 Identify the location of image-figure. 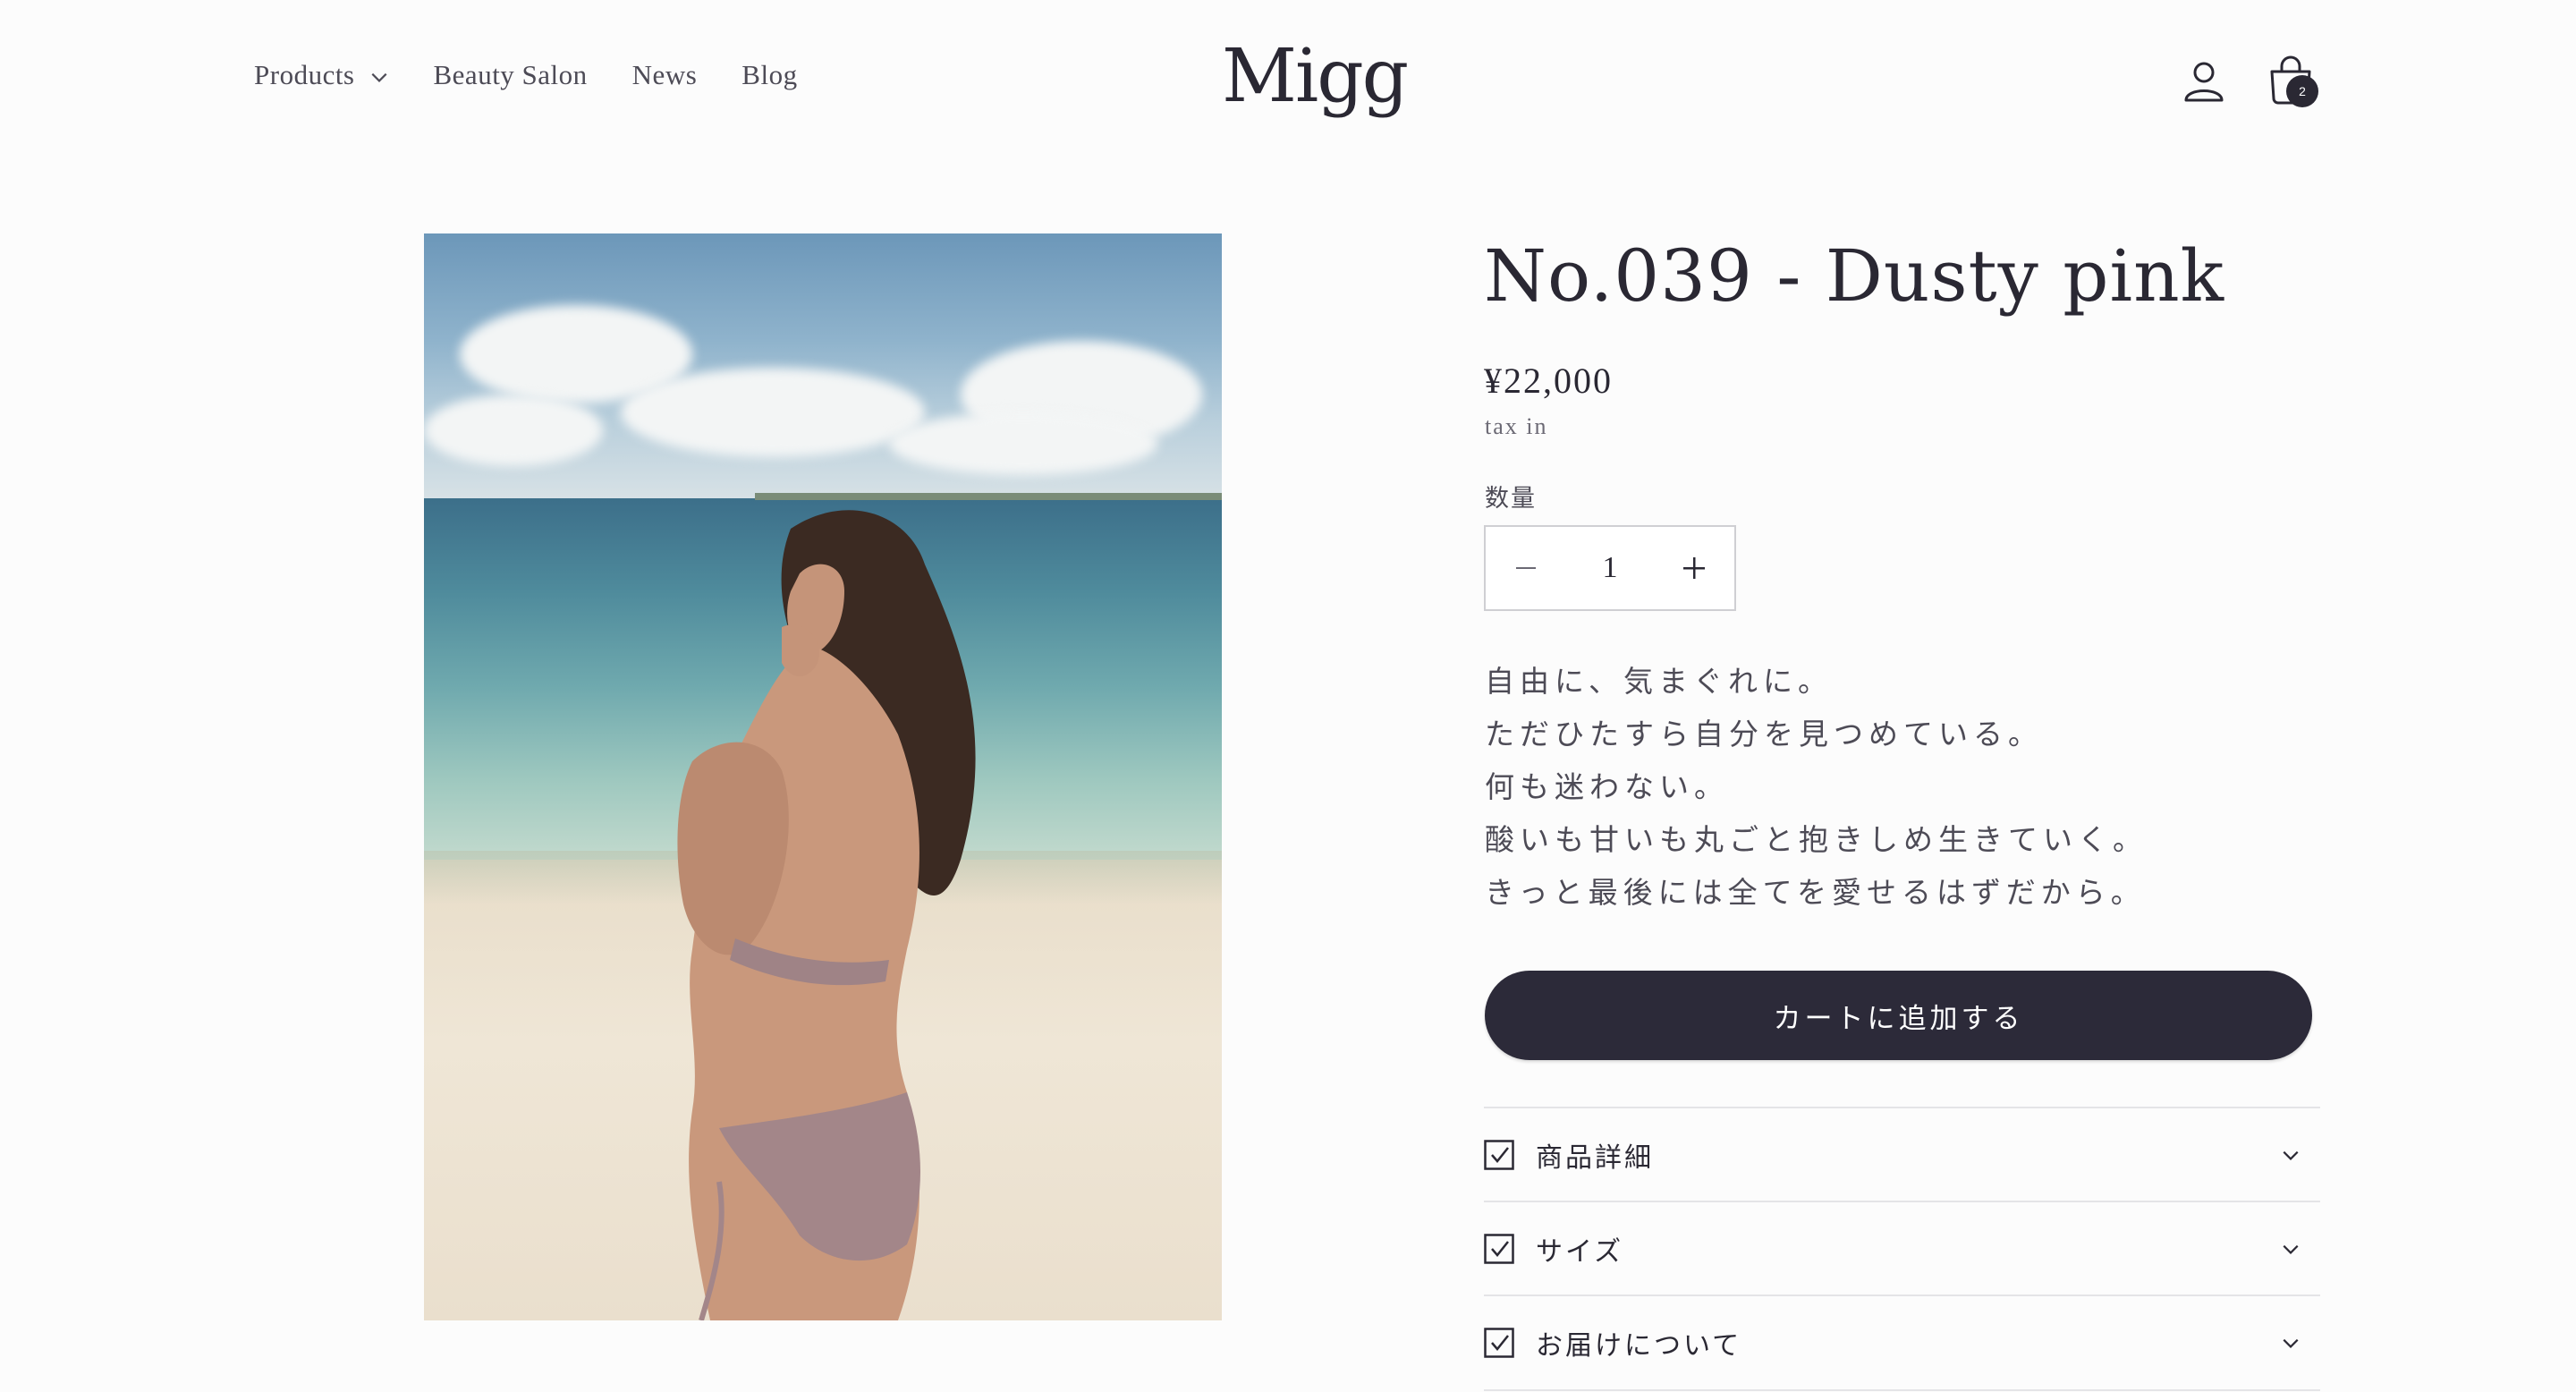
(826, 915).